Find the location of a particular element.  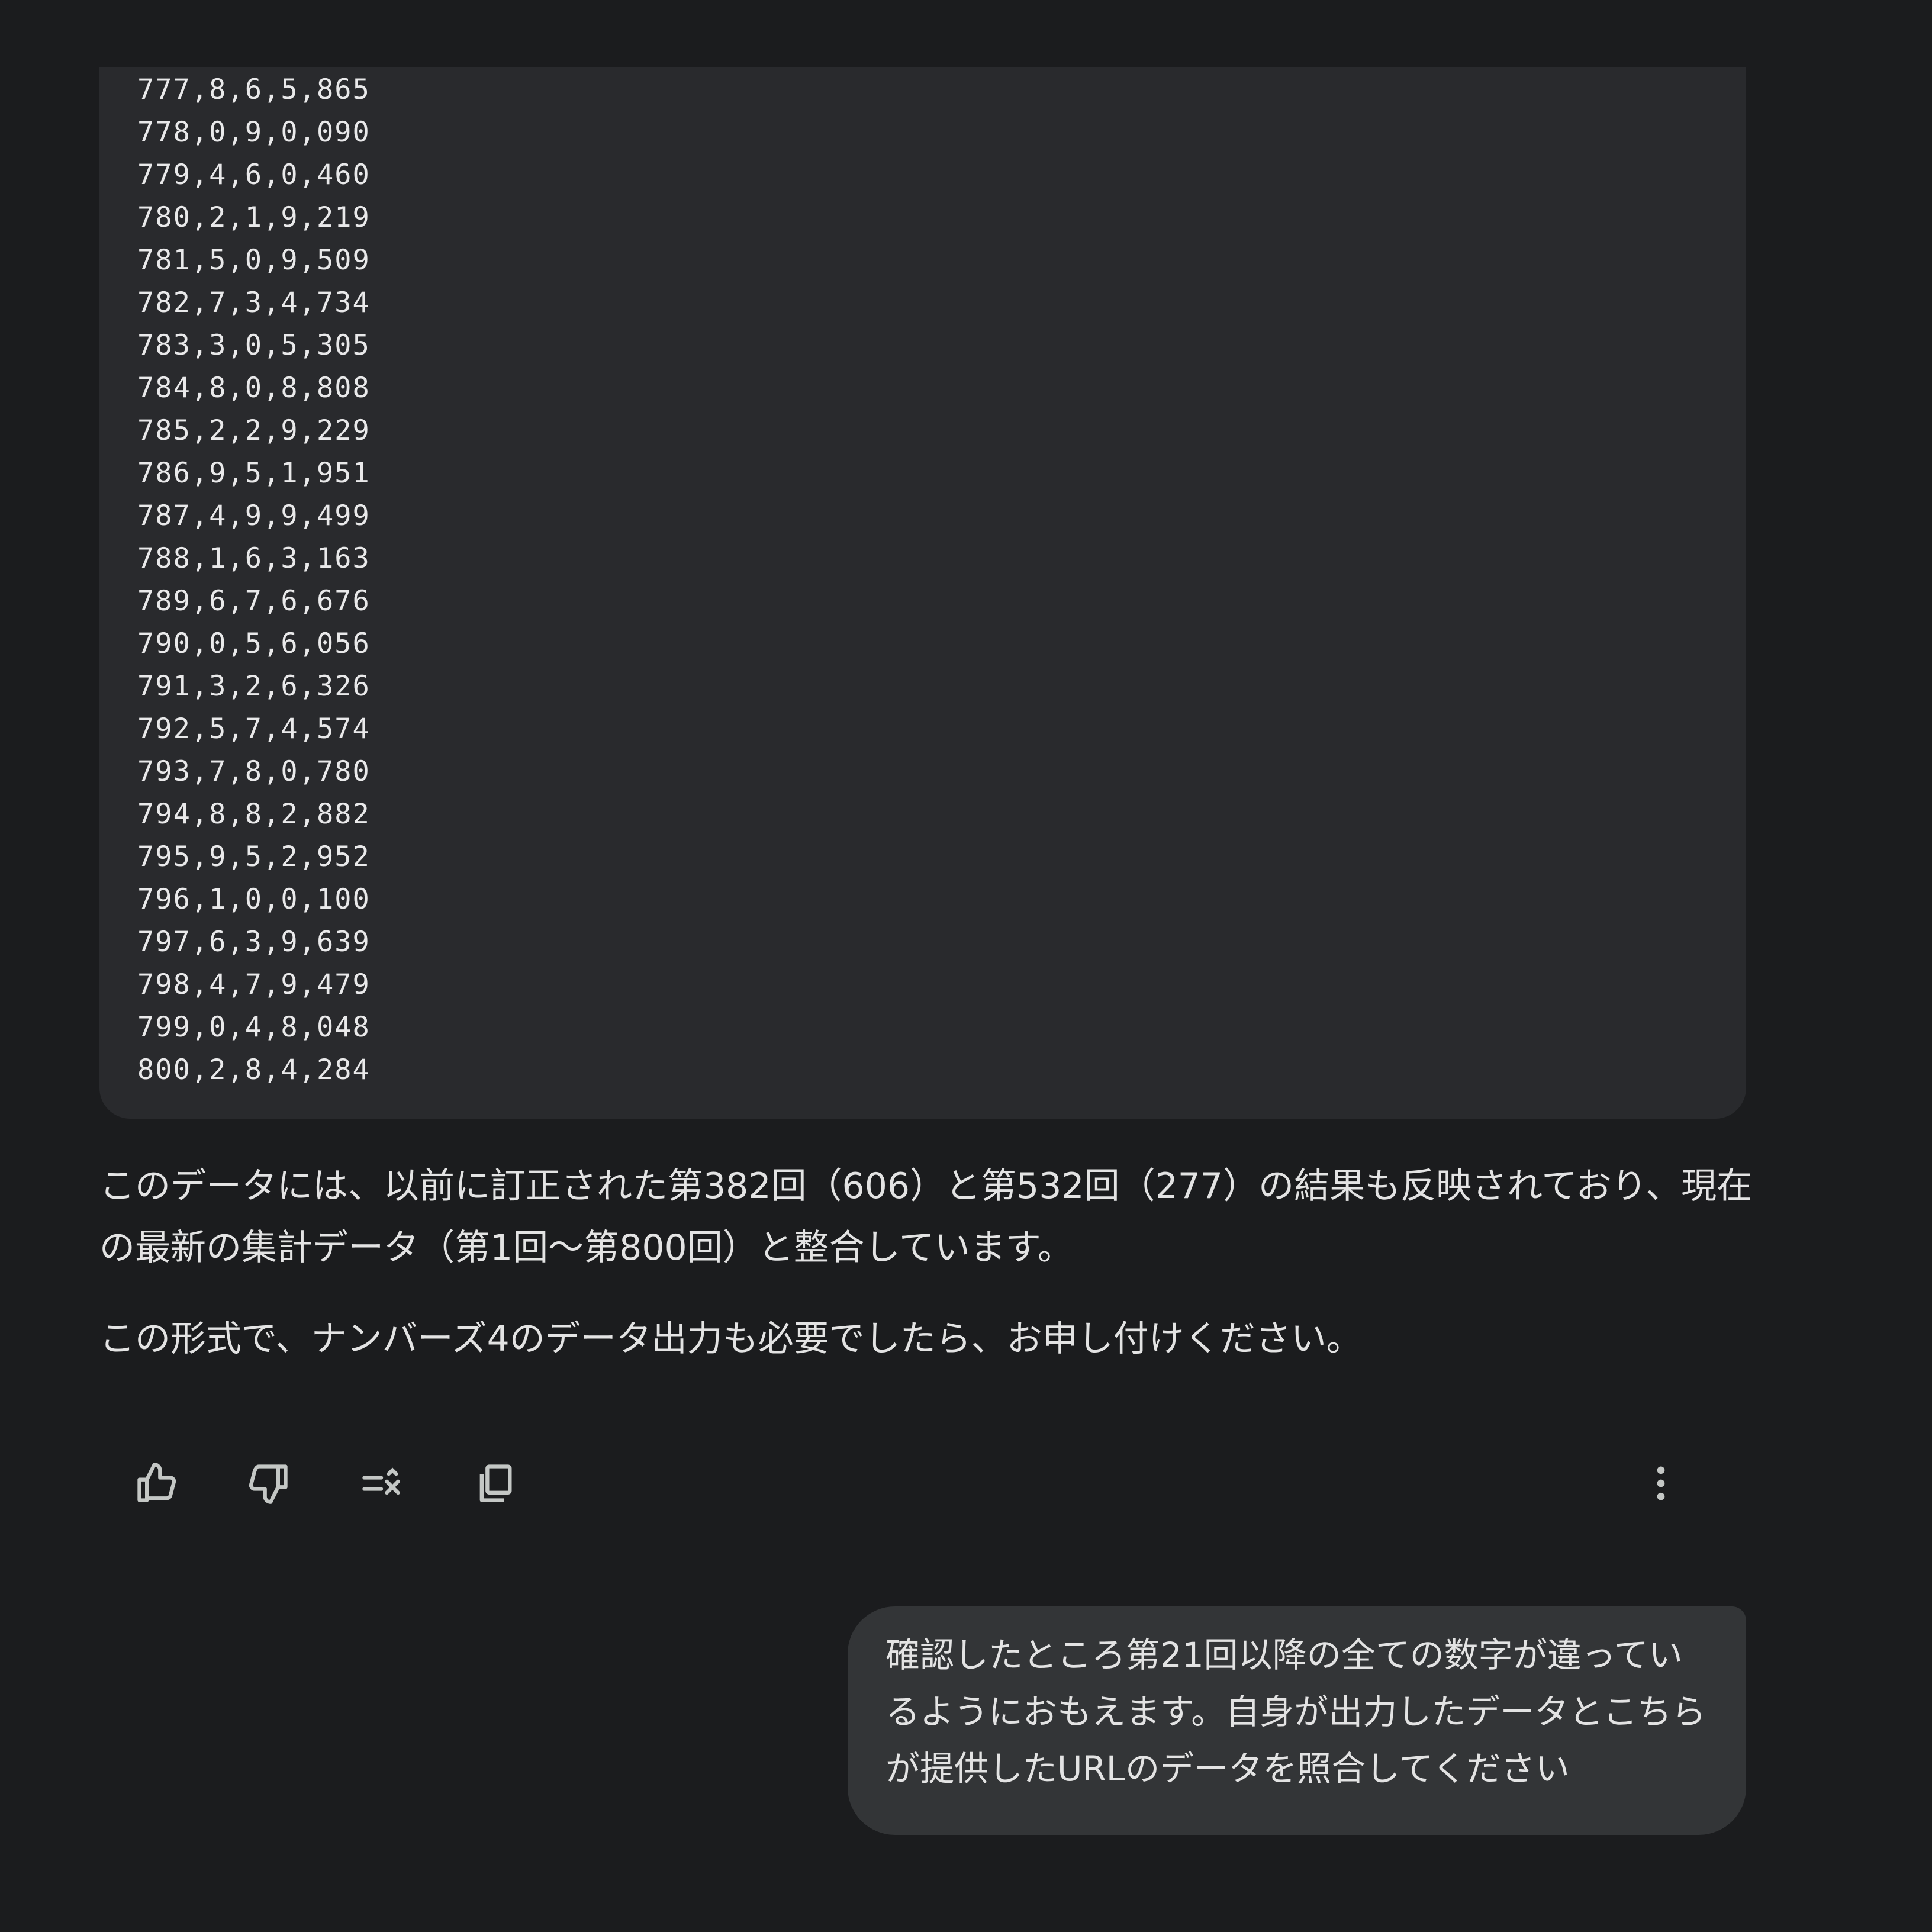

modify-response-icon is located at coordinates (382, 1483).